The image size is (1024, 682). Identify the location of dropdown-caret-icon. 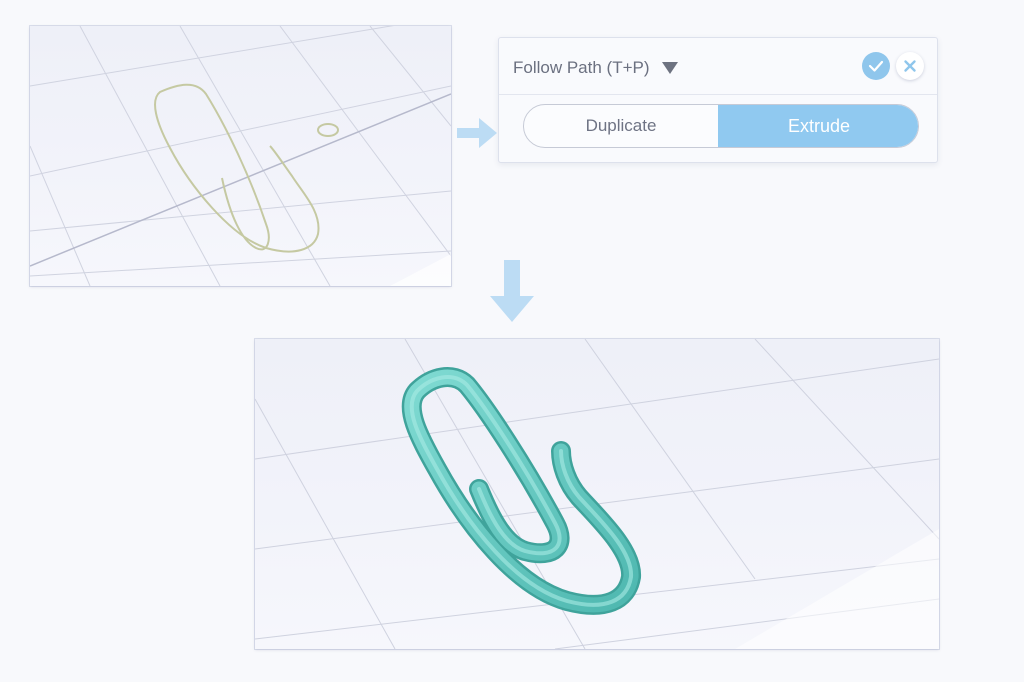
(670, 68).